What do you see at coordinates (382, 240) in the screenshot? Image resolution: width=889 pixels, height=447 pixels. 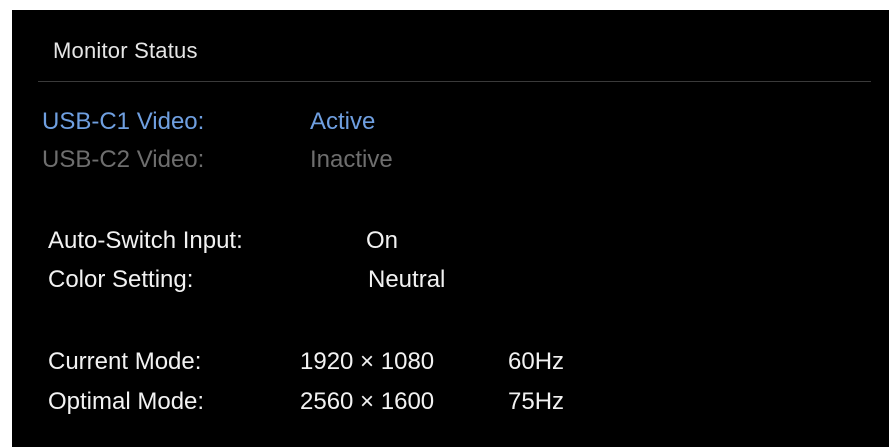 I see `auto-switch-input-value: On` at bounding box center [382, 240].